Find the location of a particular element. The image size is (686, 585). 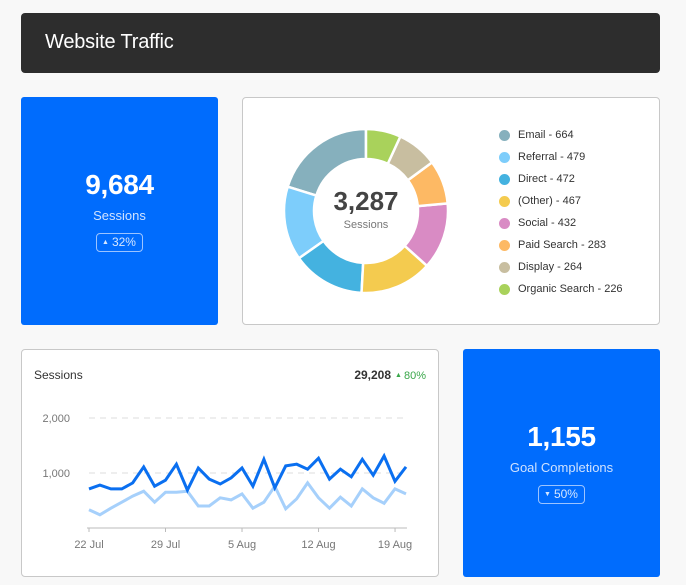

donut-center-label: Sessions is located at coordinates (366, 225).